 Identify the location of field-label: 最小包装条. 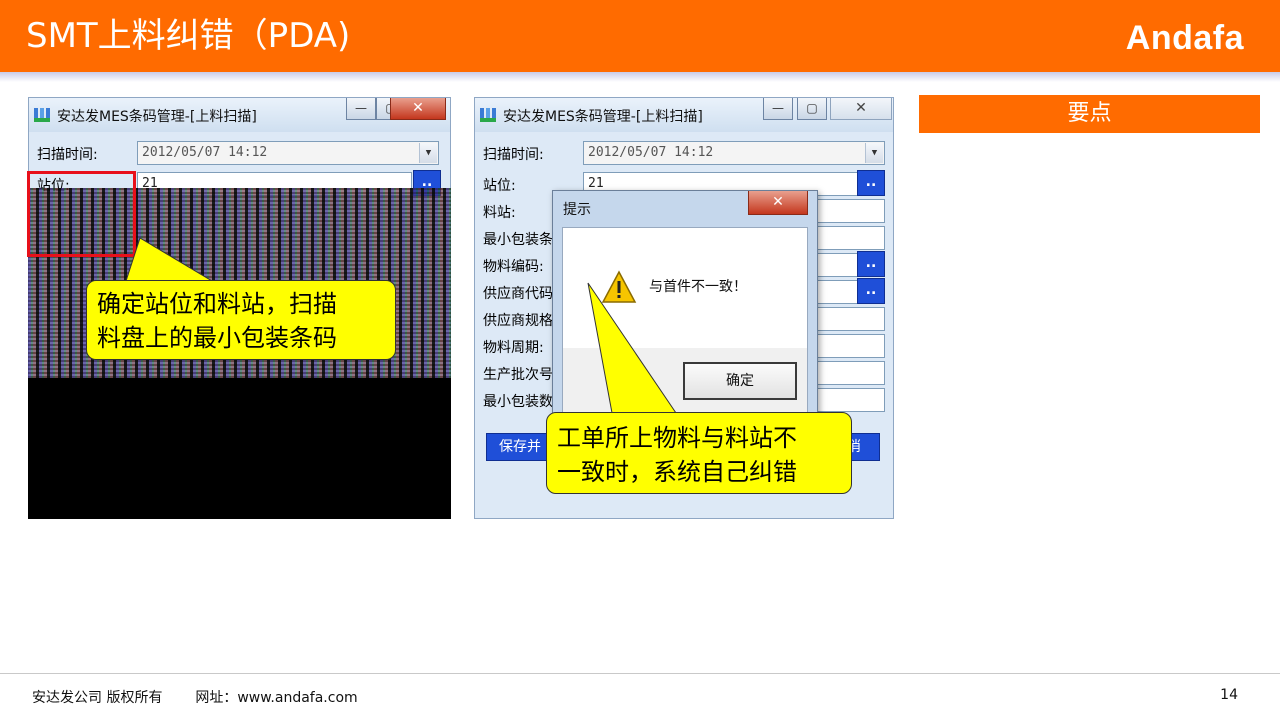
(518, 240).